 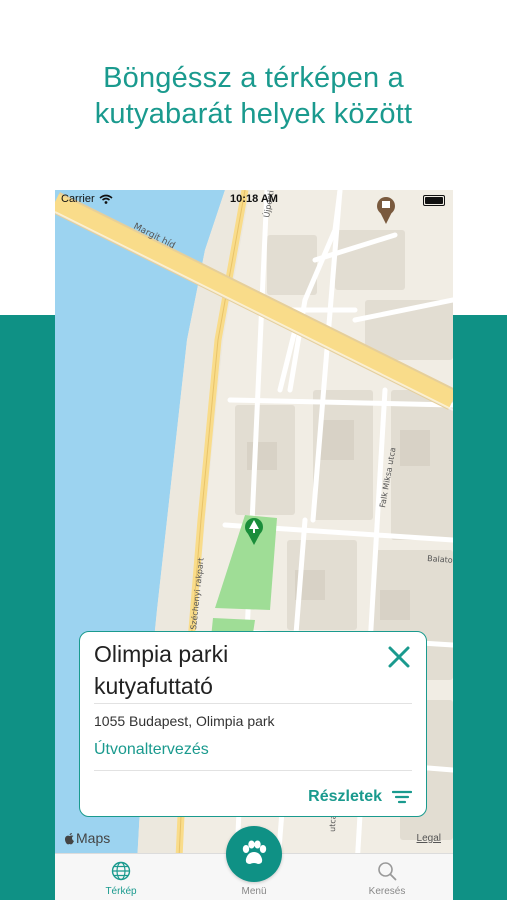 What do you see at coordinates (387, 891) in the screenshot?
I see `tab-search-label: Keresés` at bounding box center [387, 891].